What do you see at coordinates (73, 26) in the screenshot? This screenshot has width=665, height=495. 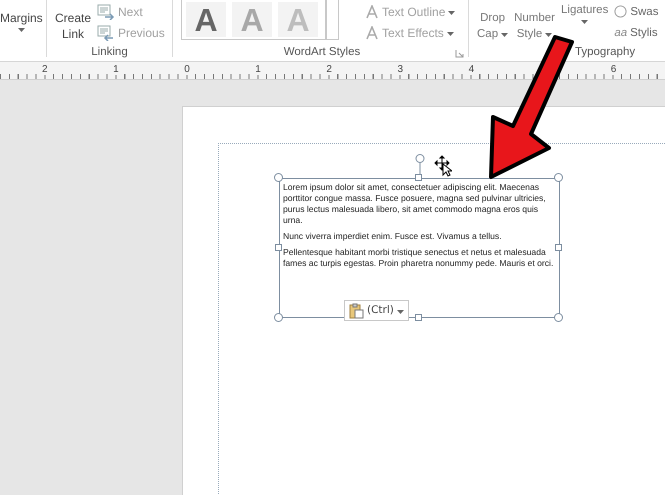 I see `create-link-button: Create Link` at bounding box center [73, 26].